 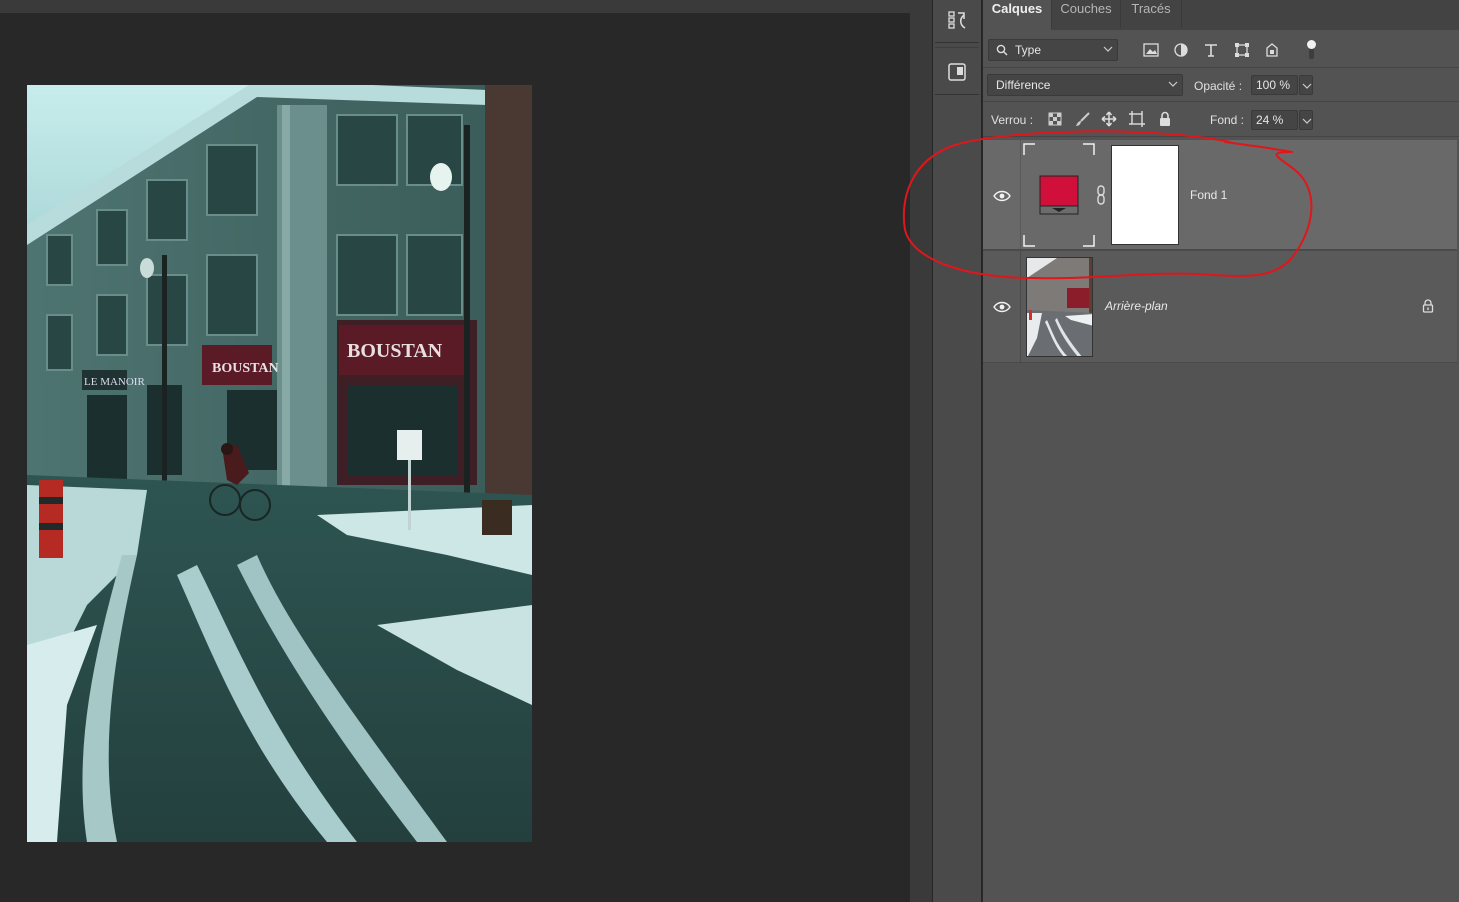 What do you see at coordinates (921, 451) in the screenshot?
I see `canvas-scrollbar` at bounding box center [921, 451].